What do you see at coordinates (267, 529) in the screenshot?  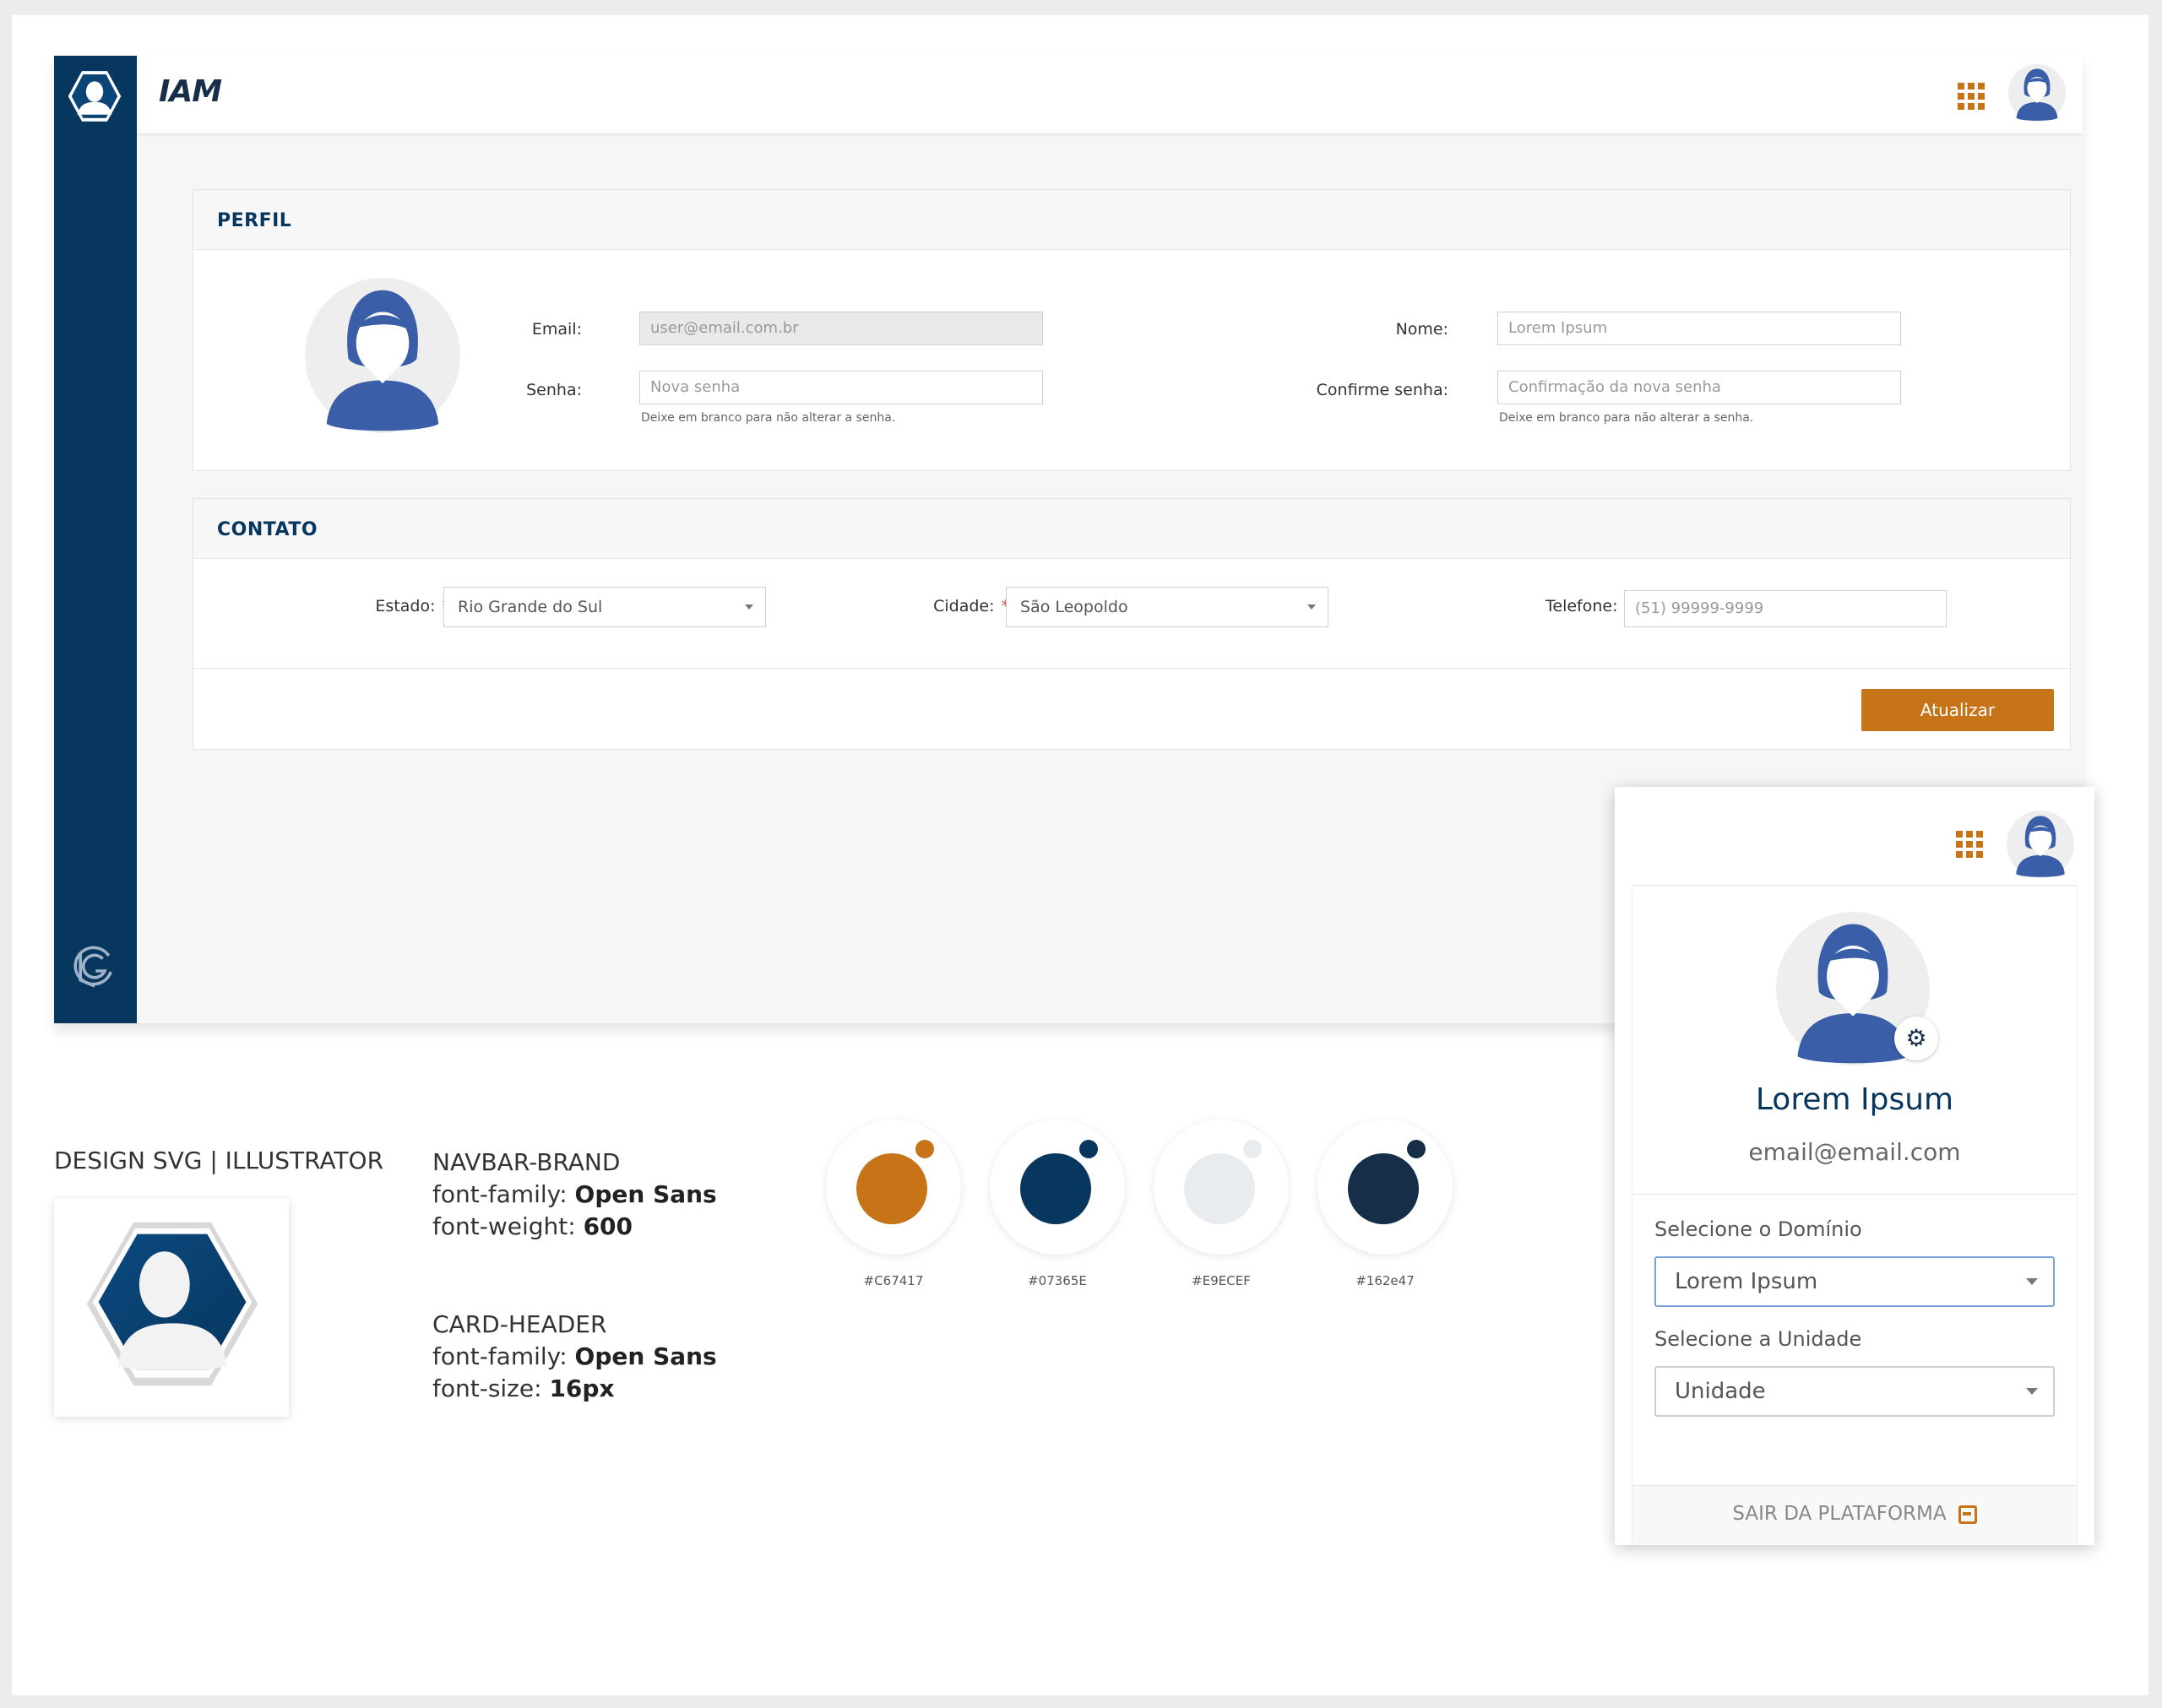 I see `card-title: CONTATO` at bounding box center [267, 529].